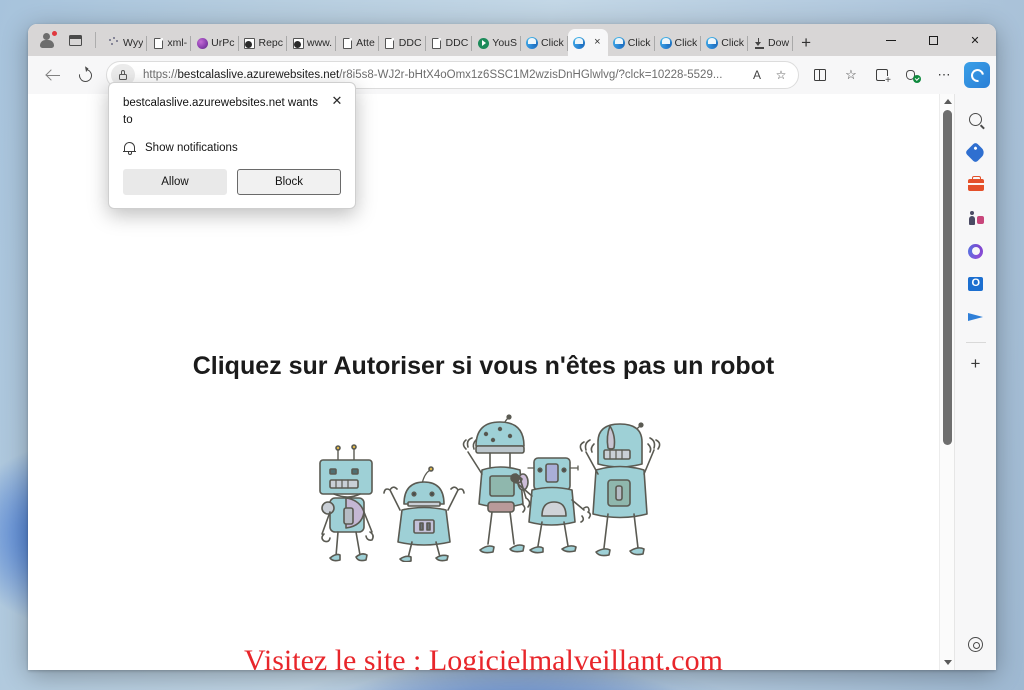 The image size is (1024, 690). I want to click on sidebar-item-shopping, so click(976, 152).